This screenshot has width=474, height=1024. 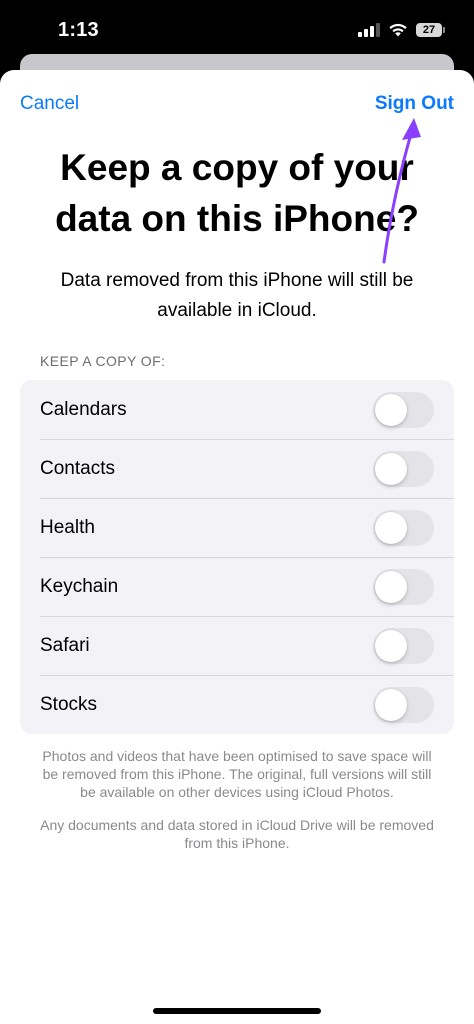 I want to click on home-indicator, so click(x=237, y=1011).